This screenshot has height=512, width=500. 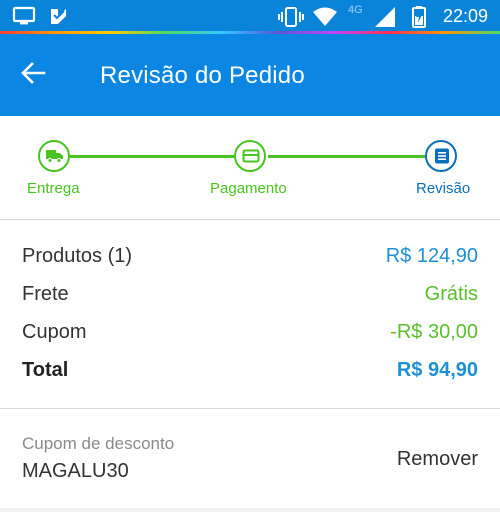 I want to click on network-type-label: 4G, so click(x=355, y=10).